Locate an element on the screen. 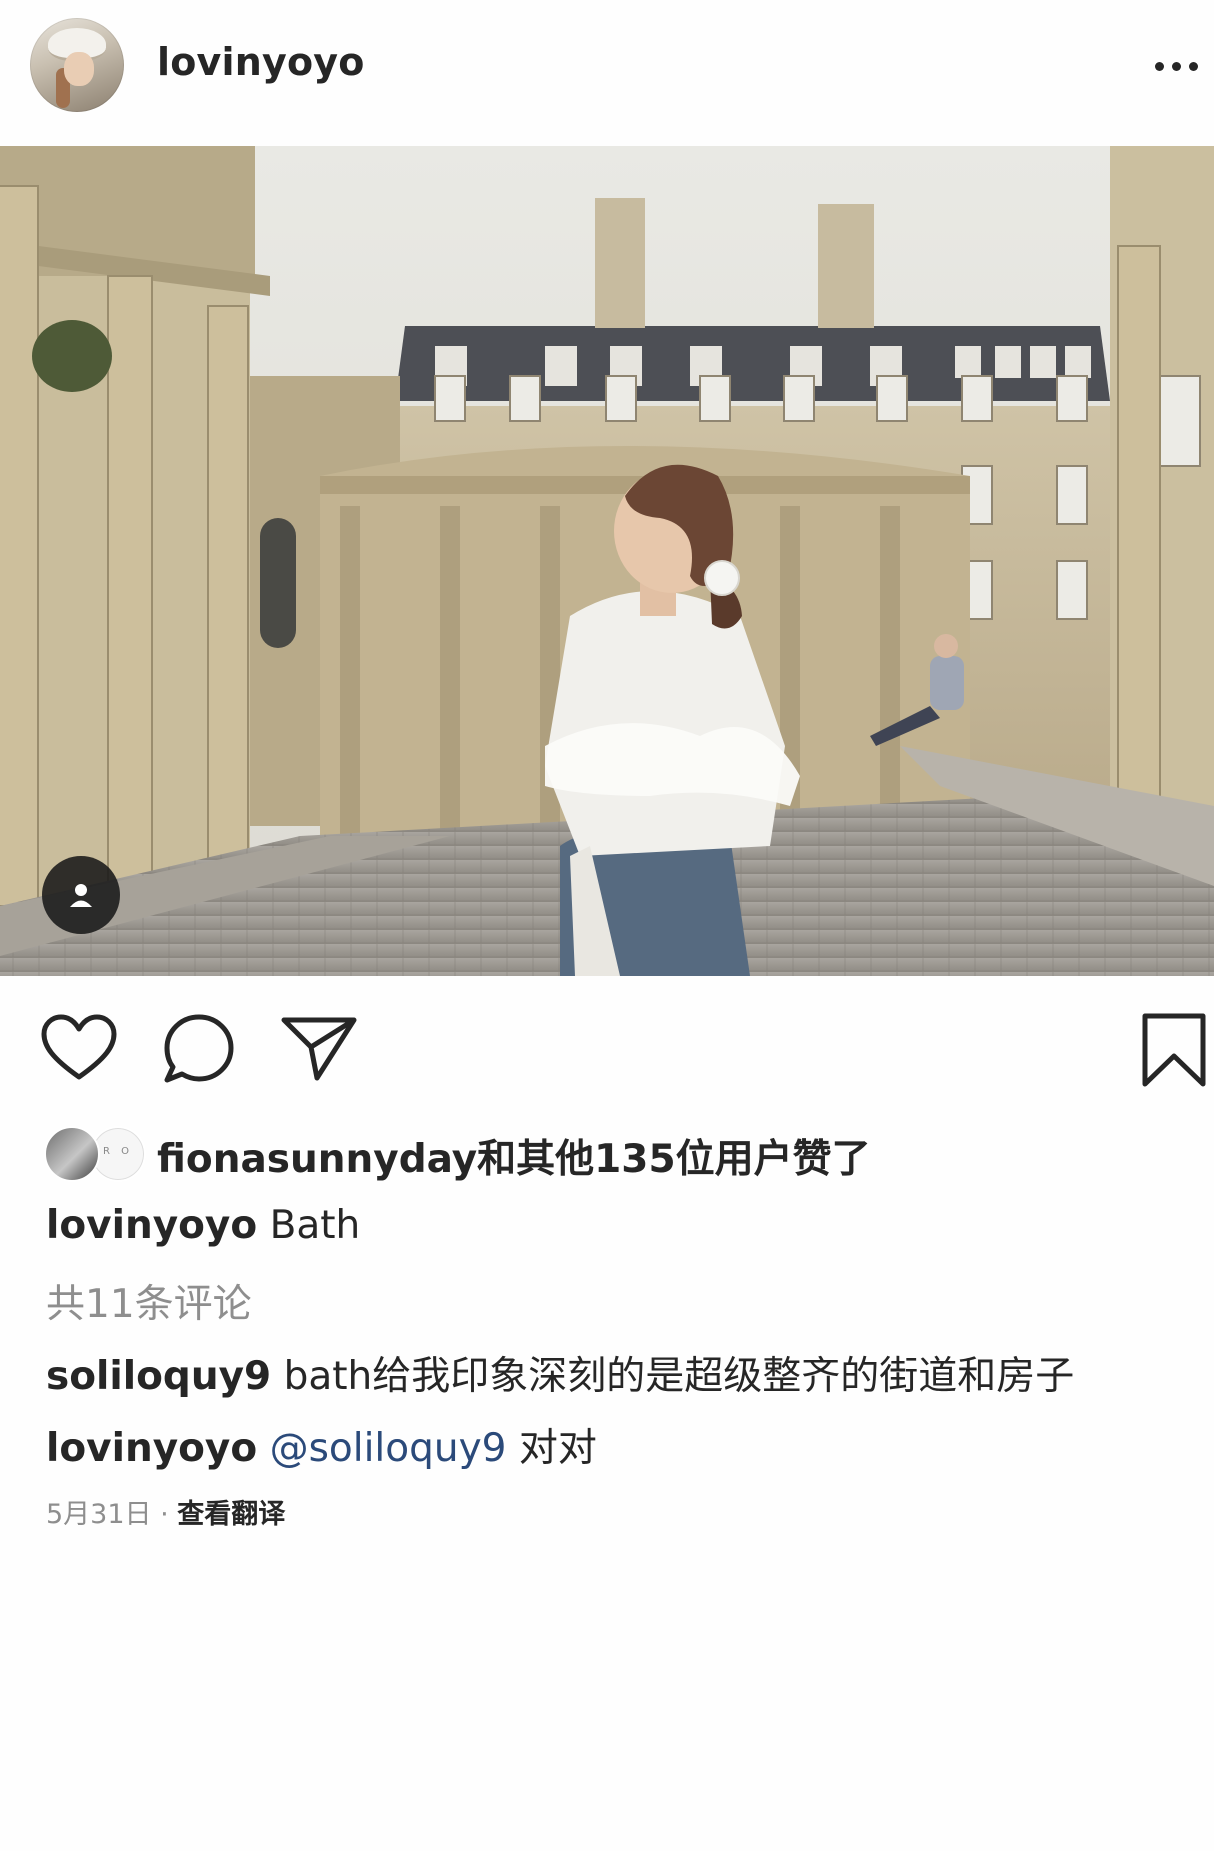 The width and height of the screenshot is (1214, 1851). post-caption: lovinyoyo Bath is located at coordinates (203, 1225).